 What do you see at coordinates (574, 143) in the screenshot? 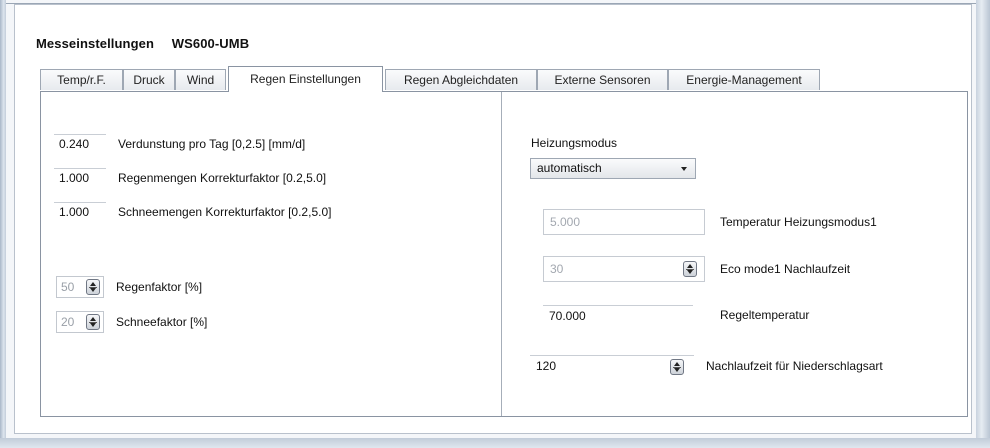
I see `heizungsmodus-label: Heizungsmodus` at bounding box center [574, 143].